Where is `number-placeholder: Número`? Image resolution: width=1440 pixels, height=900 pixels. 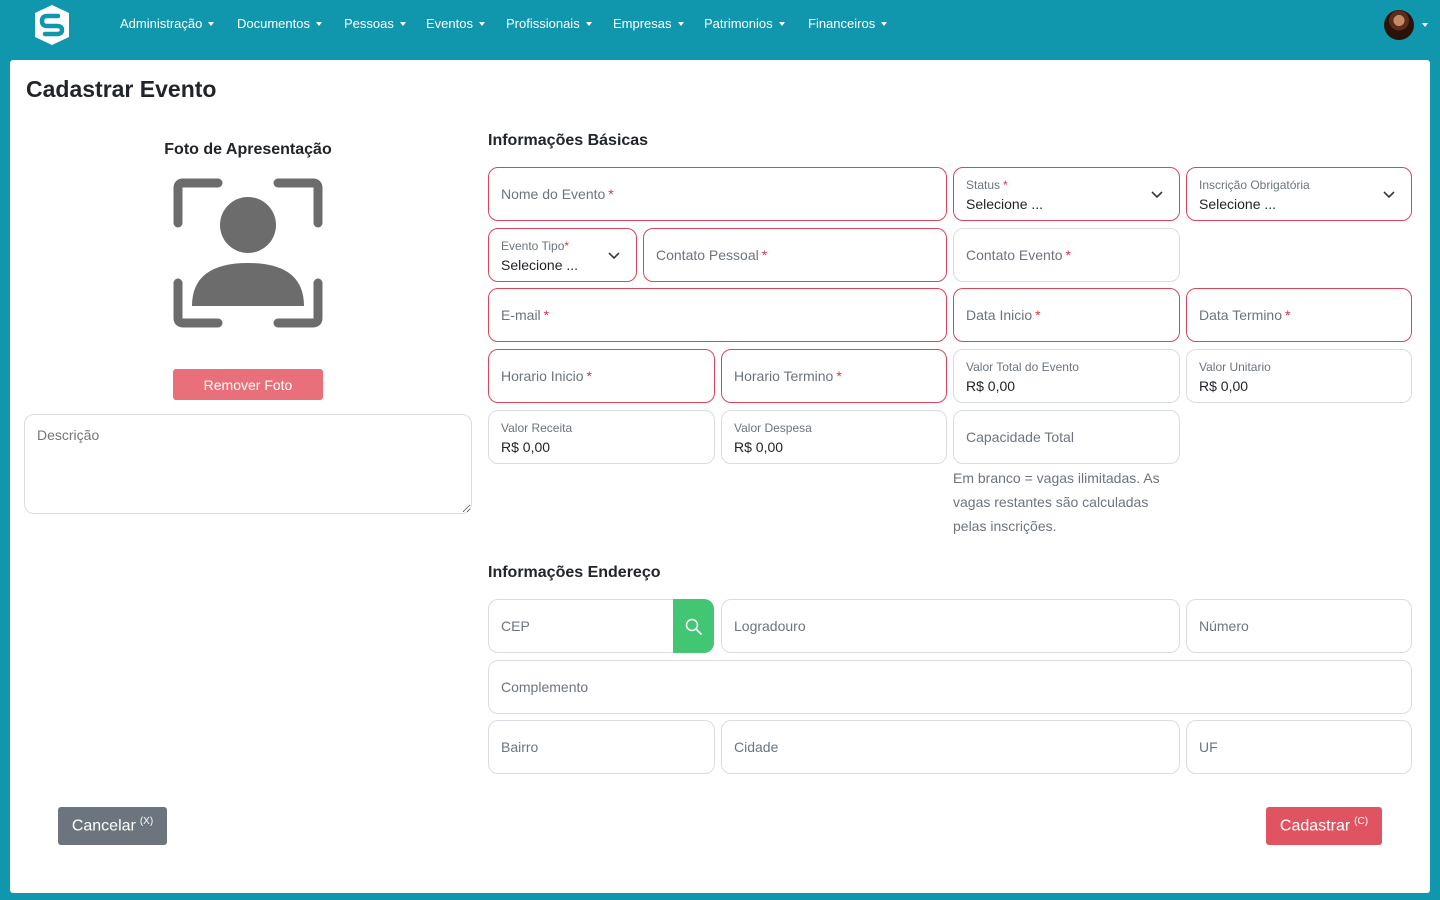 number-placeholder: Número is located at coordinates (1224, 626).